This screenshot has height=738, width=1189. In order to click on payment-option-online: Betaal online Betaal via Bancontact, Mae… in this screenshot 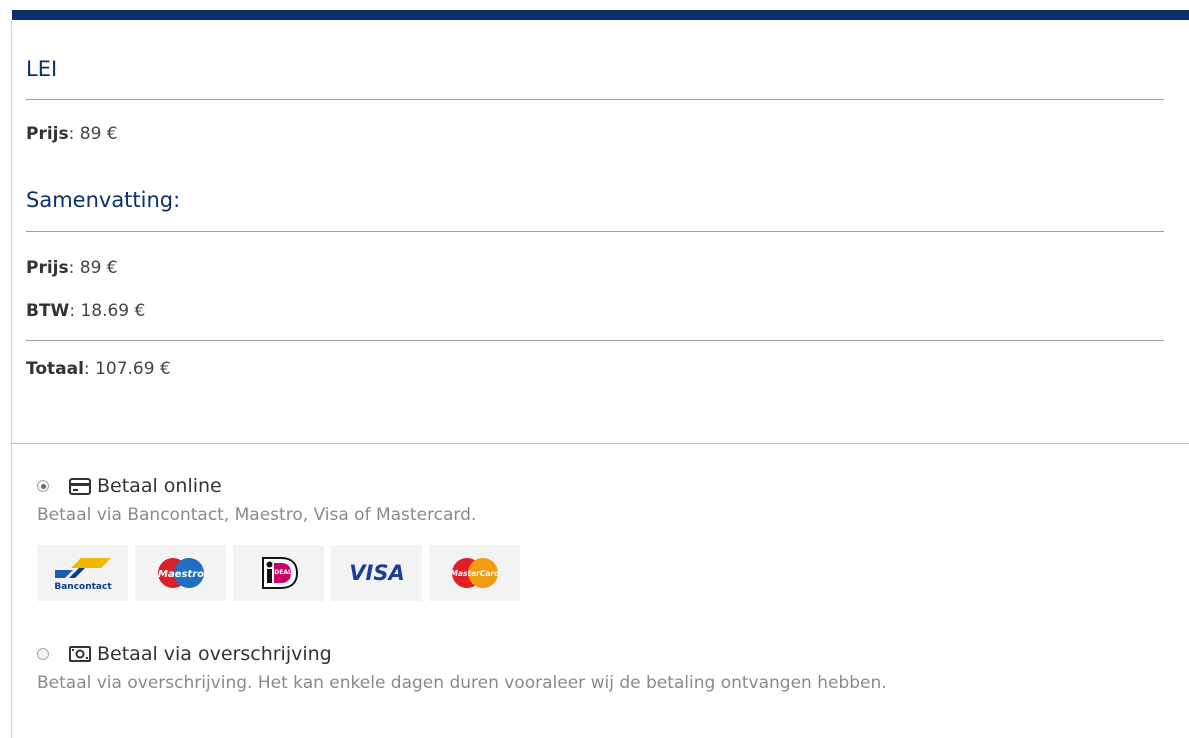, I will do `click(256, 500)`.